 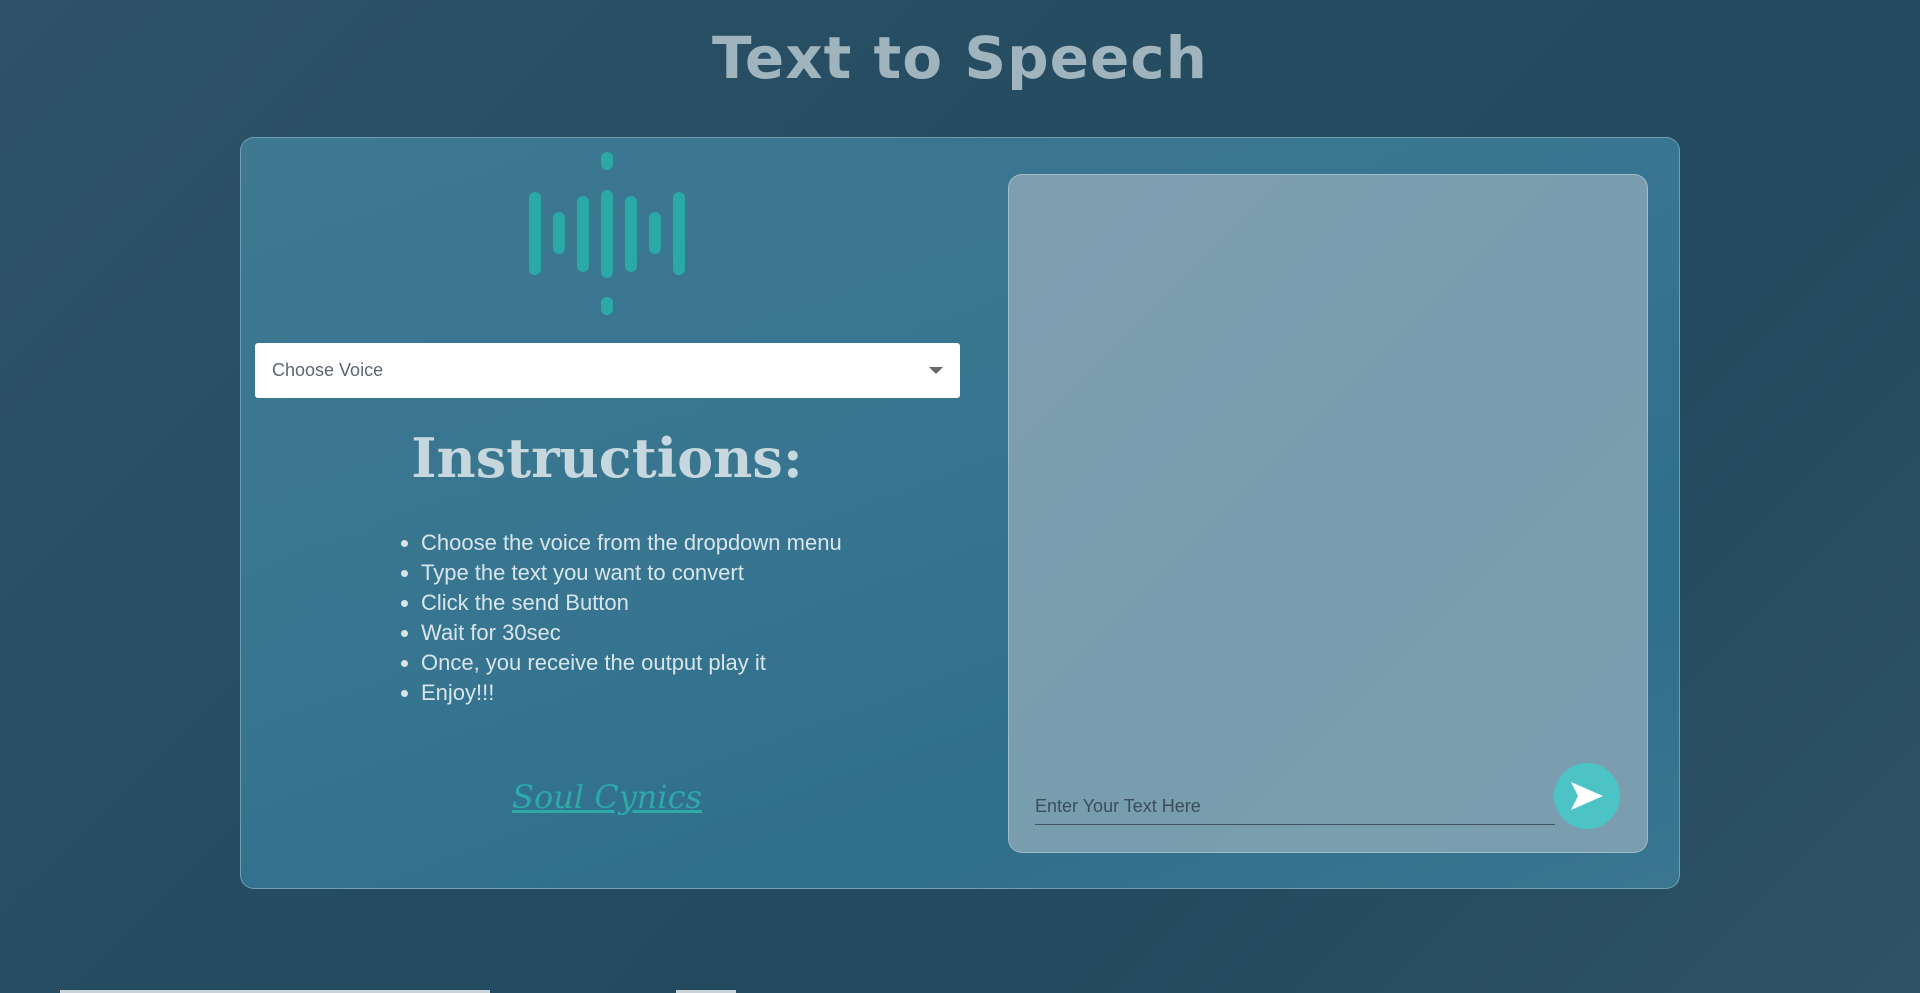 I want to click on list-item: Choose the voice from the dropdown menu, so click(x=631, y=543).